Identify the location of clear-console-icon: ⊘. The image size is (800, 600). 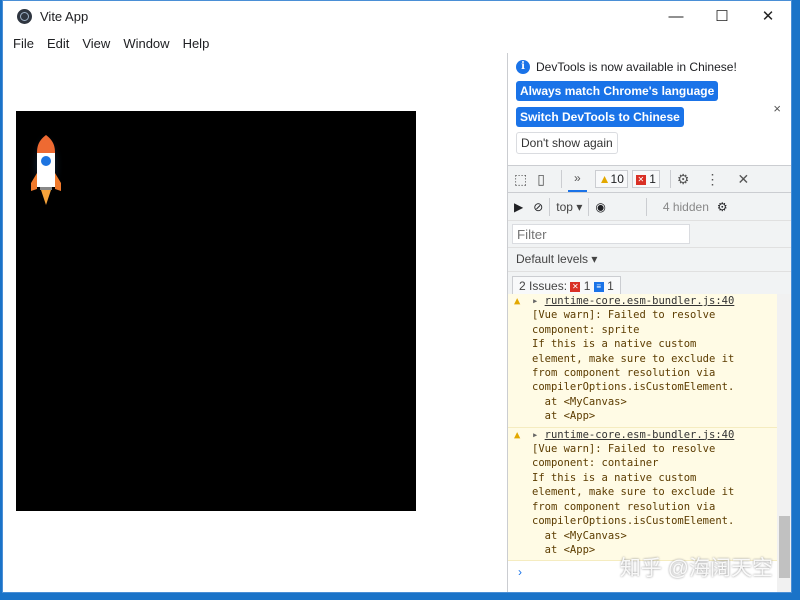
(538, 207).